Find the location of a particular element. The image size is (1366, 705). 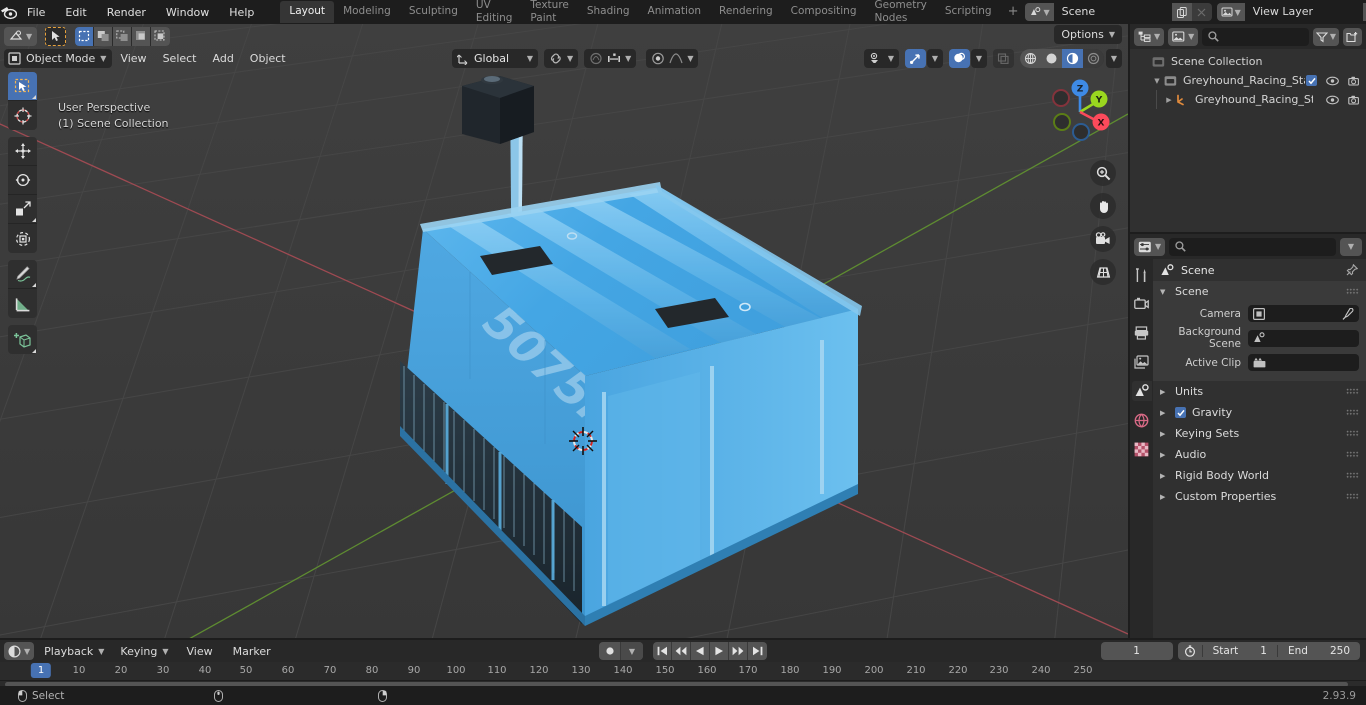

tab-scripting: Scripting is located at coordinates (968, 12).